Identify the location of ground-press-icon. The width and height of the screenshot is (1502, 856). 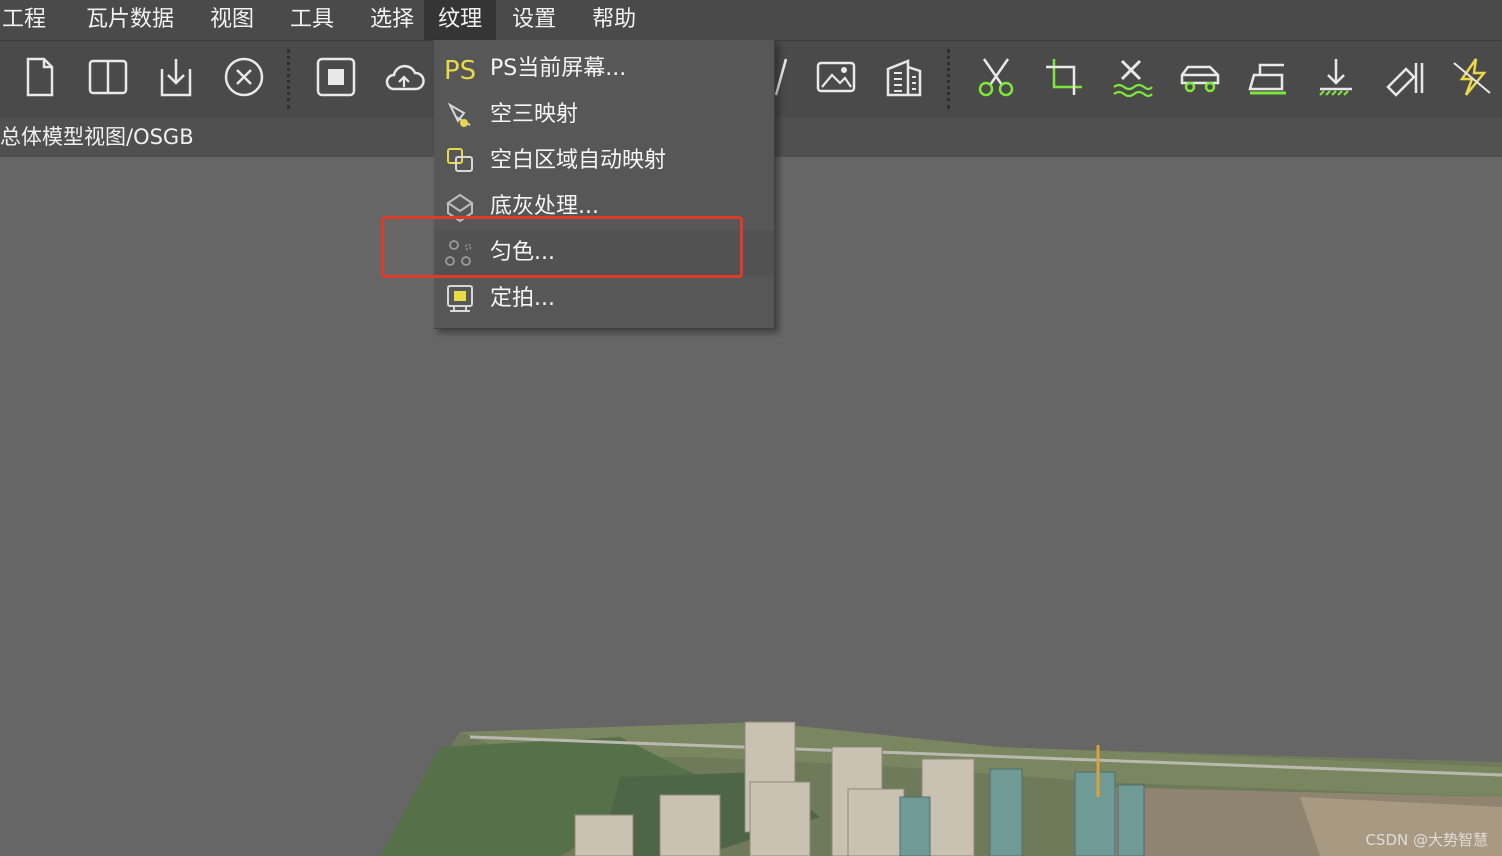
(1336, 77).